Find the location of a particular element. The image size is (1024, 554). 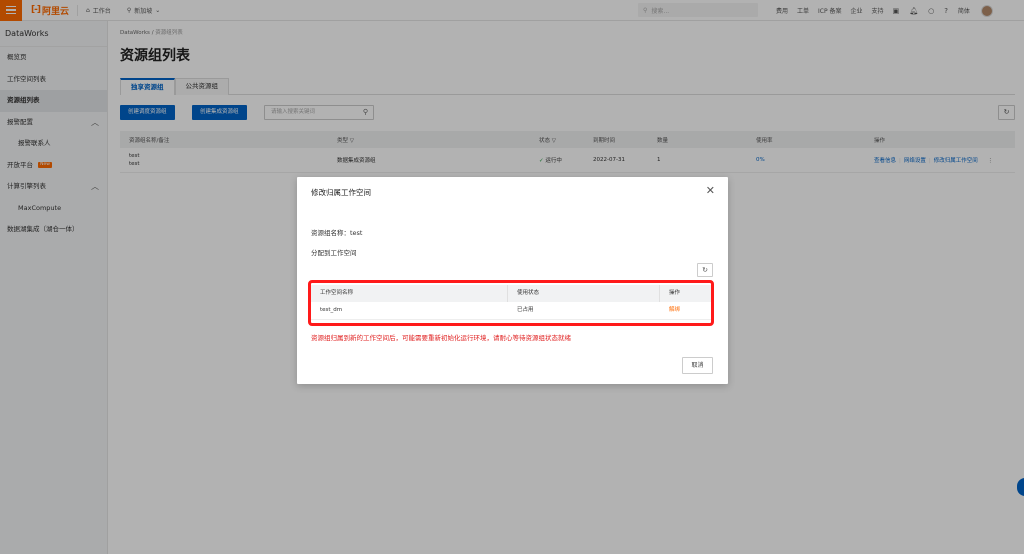

refresh-button: ↻ is located at coordinates (705, 270).